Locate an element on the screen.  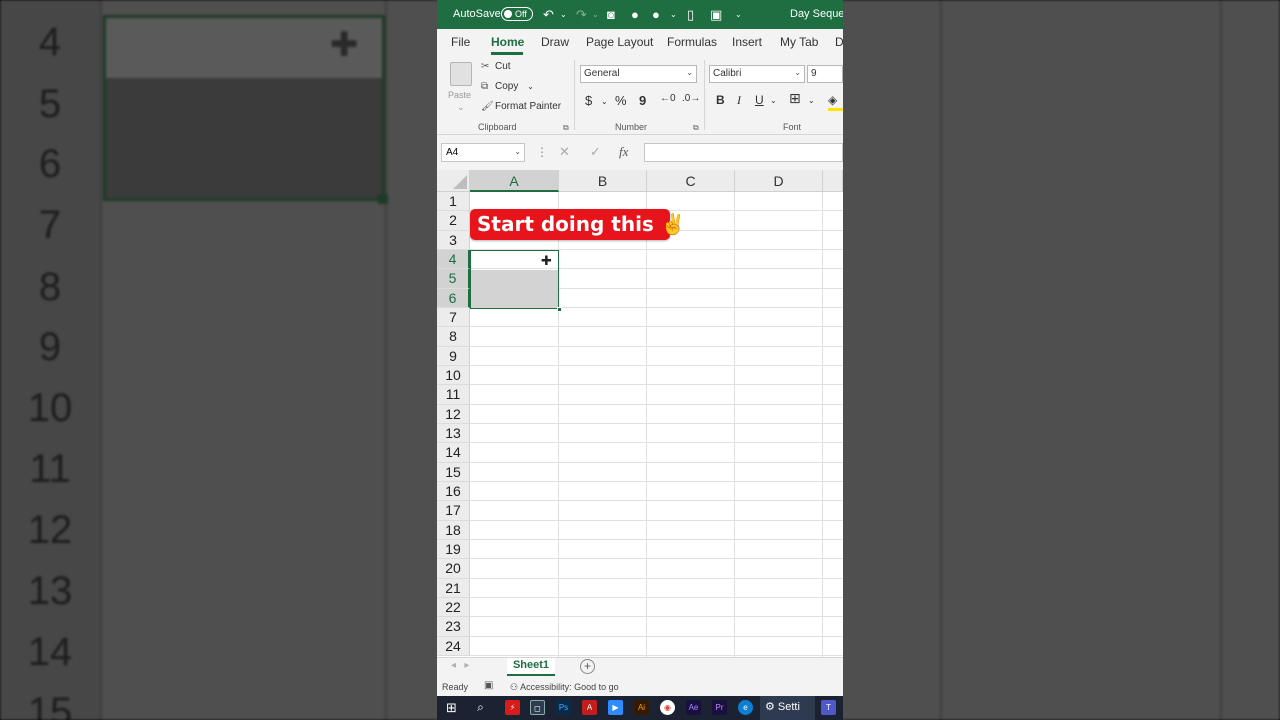
customize-quick-access-icon: ⌄ is located at coordinates (738, 14).